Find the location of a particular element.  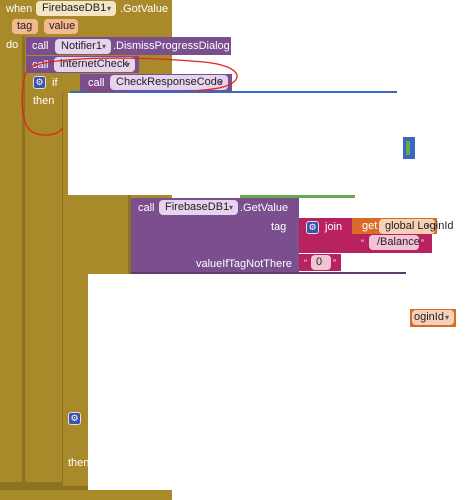

tag-socket-label: tag is located at coordinates (279, 227).